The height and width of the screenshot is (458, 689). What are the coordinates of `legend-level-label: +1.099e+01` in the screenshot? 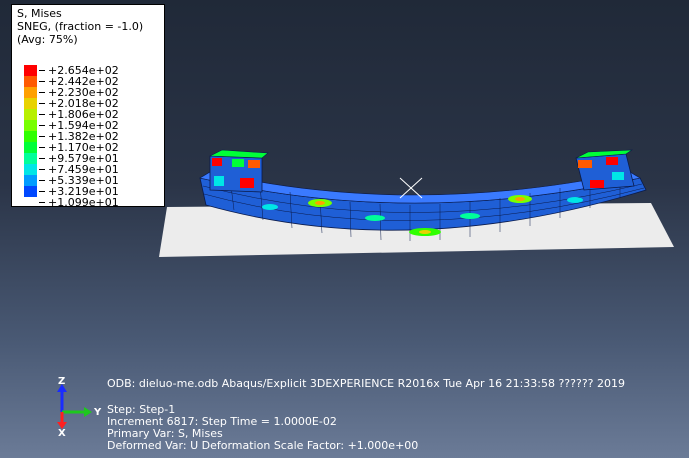 It's located at (83, 202).